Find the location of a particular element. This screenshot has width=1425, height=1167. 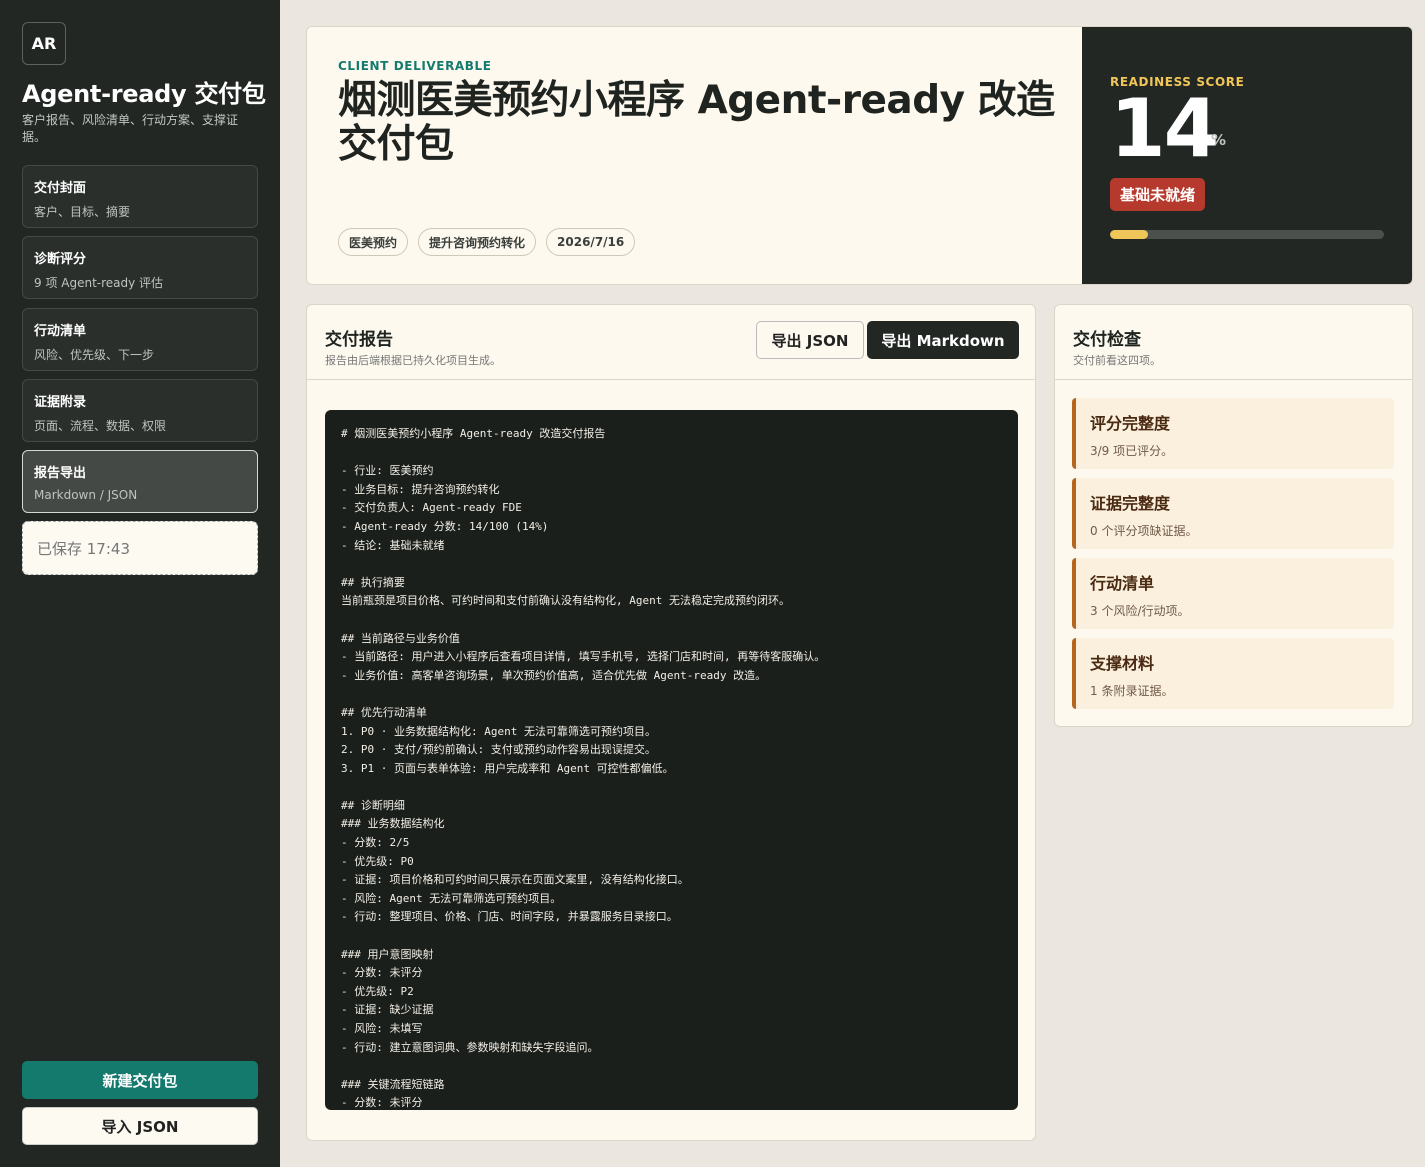

score-unit: % is located at coordinates (1219, 140).